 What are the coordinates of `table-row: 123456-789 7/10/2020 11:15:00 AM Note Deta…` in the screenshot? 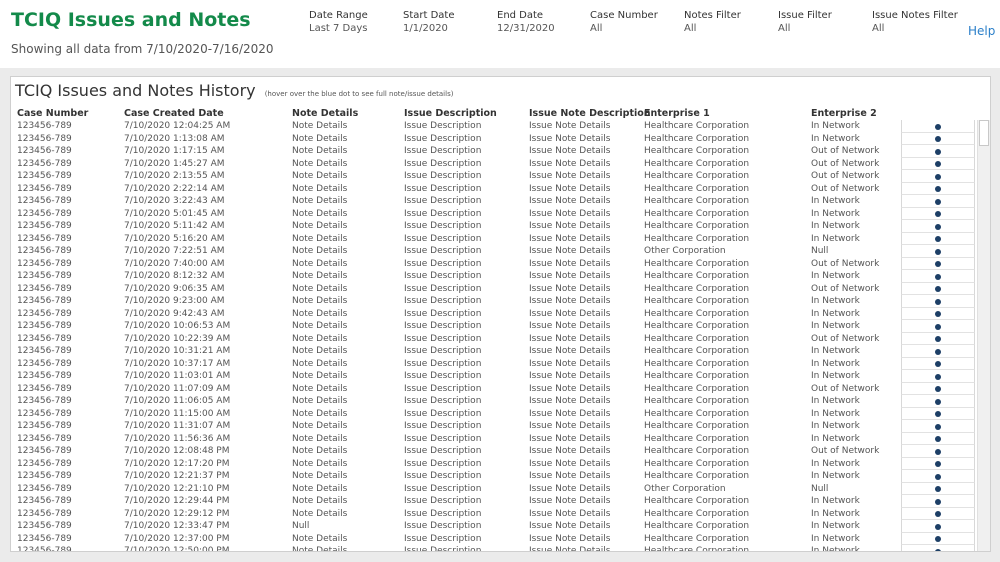 It's located at (494, 413).